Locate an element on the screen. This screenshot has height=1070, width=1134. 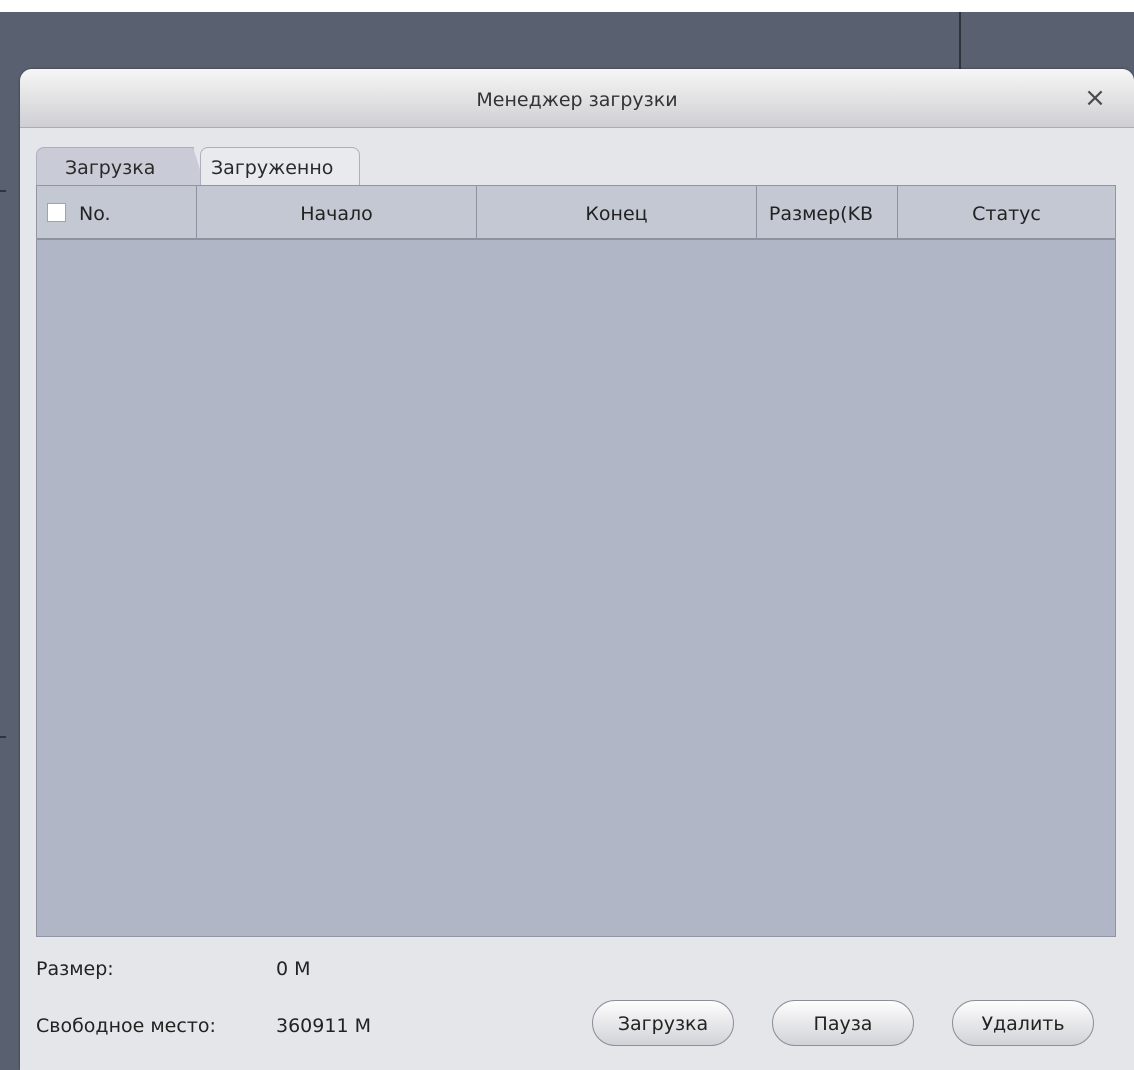
table-header: No. Начало Конец Размер(KB Статус is located at coordinates (576, 213).